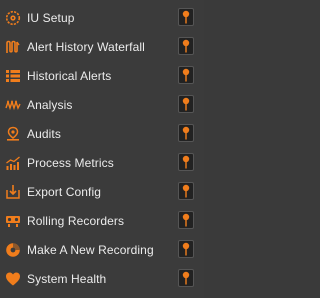 The image size is (320, 298). What do you see at coordinates (102, 17) in the screenshot?
I see `menu-item-iu-setup: IU Setup` at bounding box center [102, 17].